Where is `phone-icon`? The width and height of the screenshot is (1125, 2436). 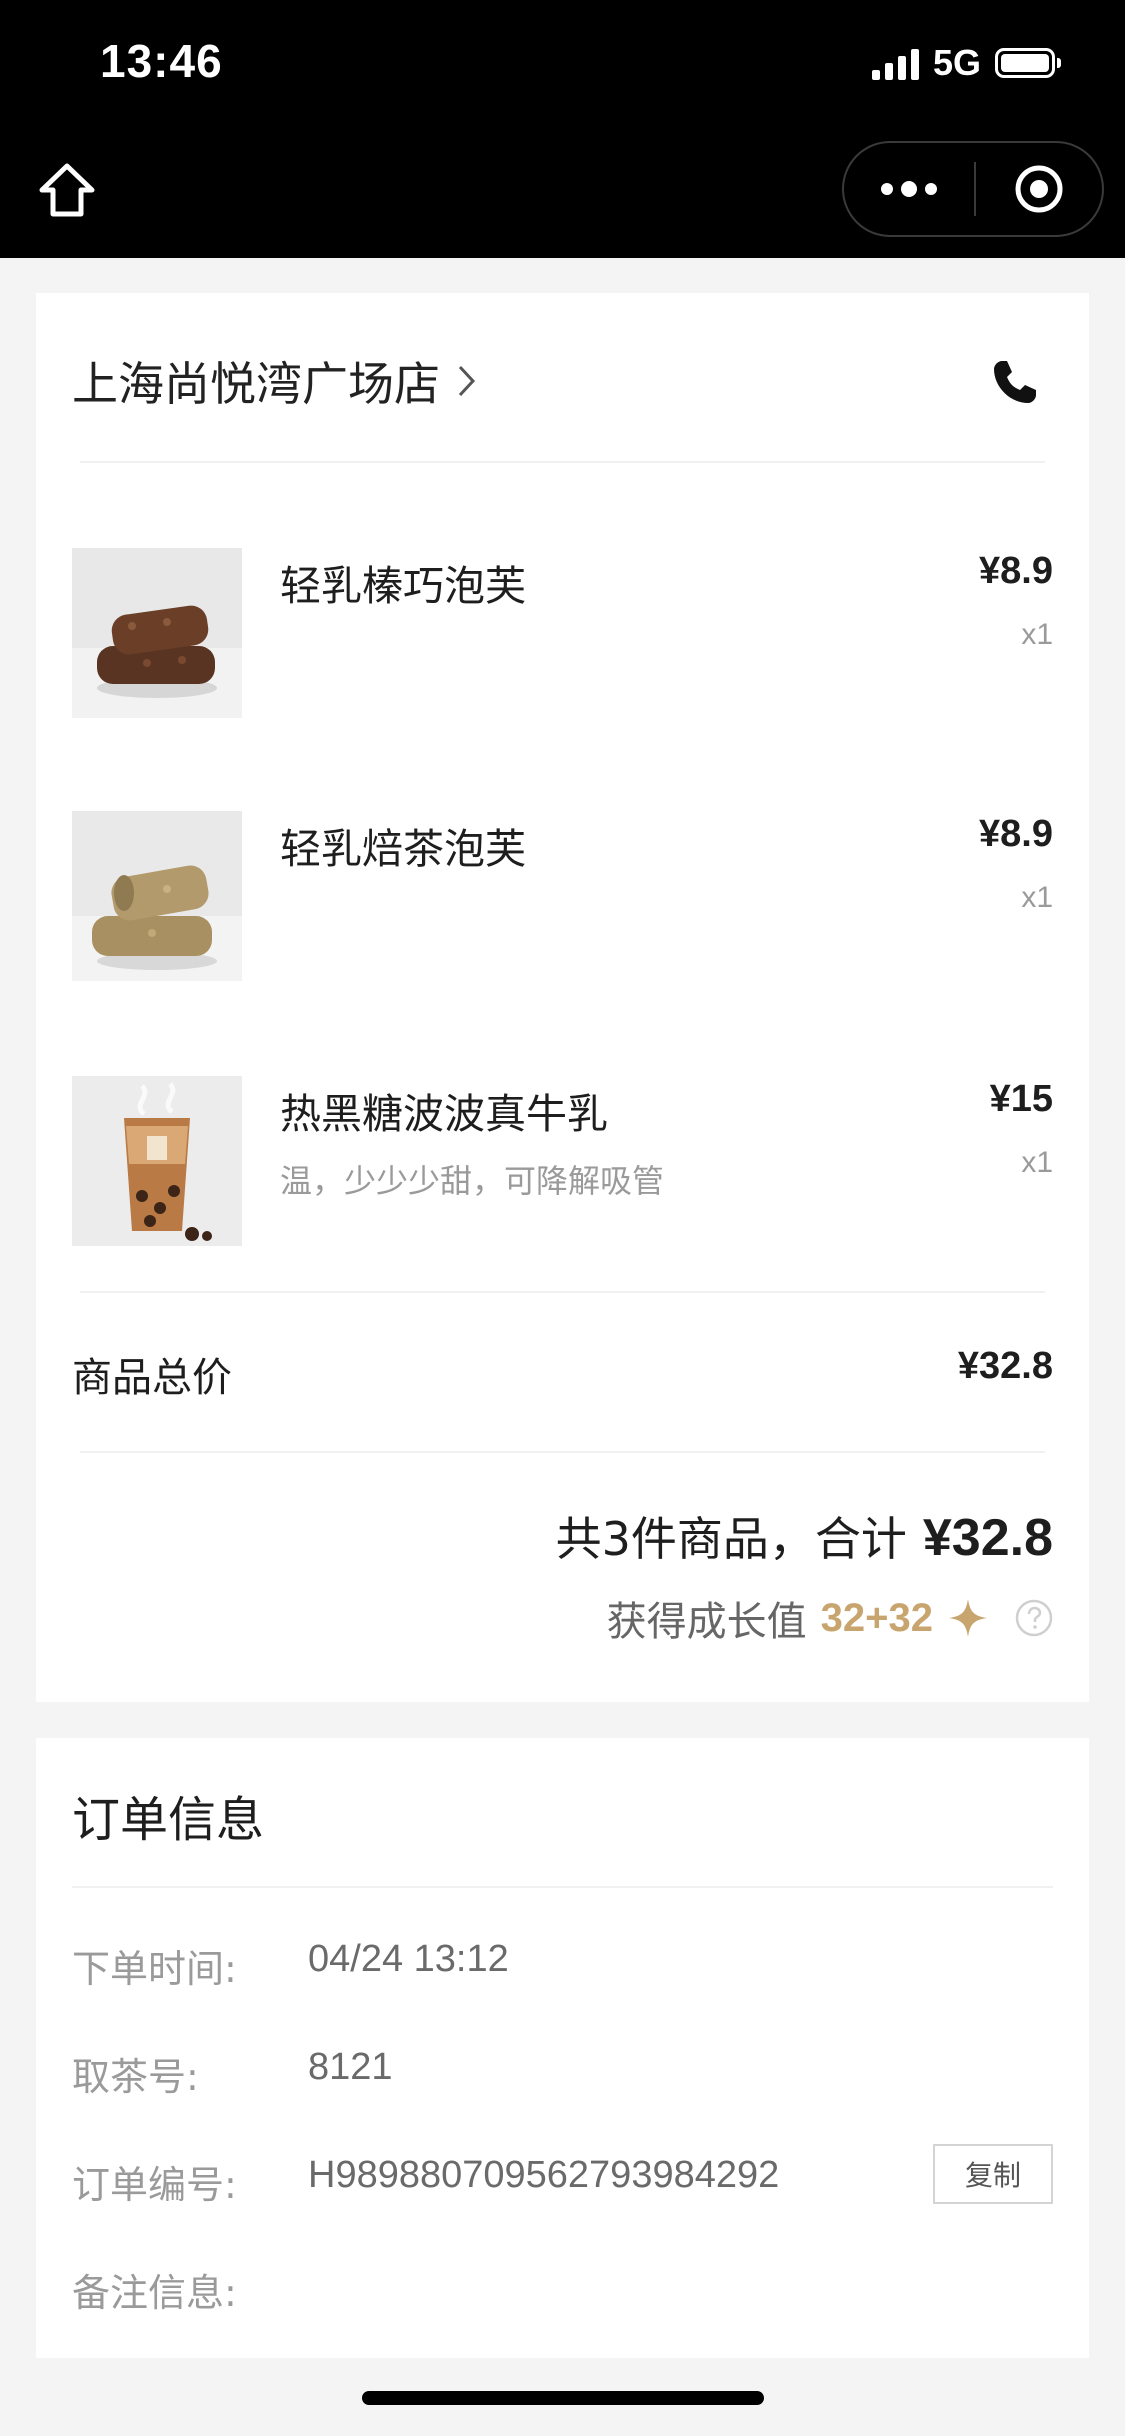 phone-icon is located at coordinates (1015, 382).